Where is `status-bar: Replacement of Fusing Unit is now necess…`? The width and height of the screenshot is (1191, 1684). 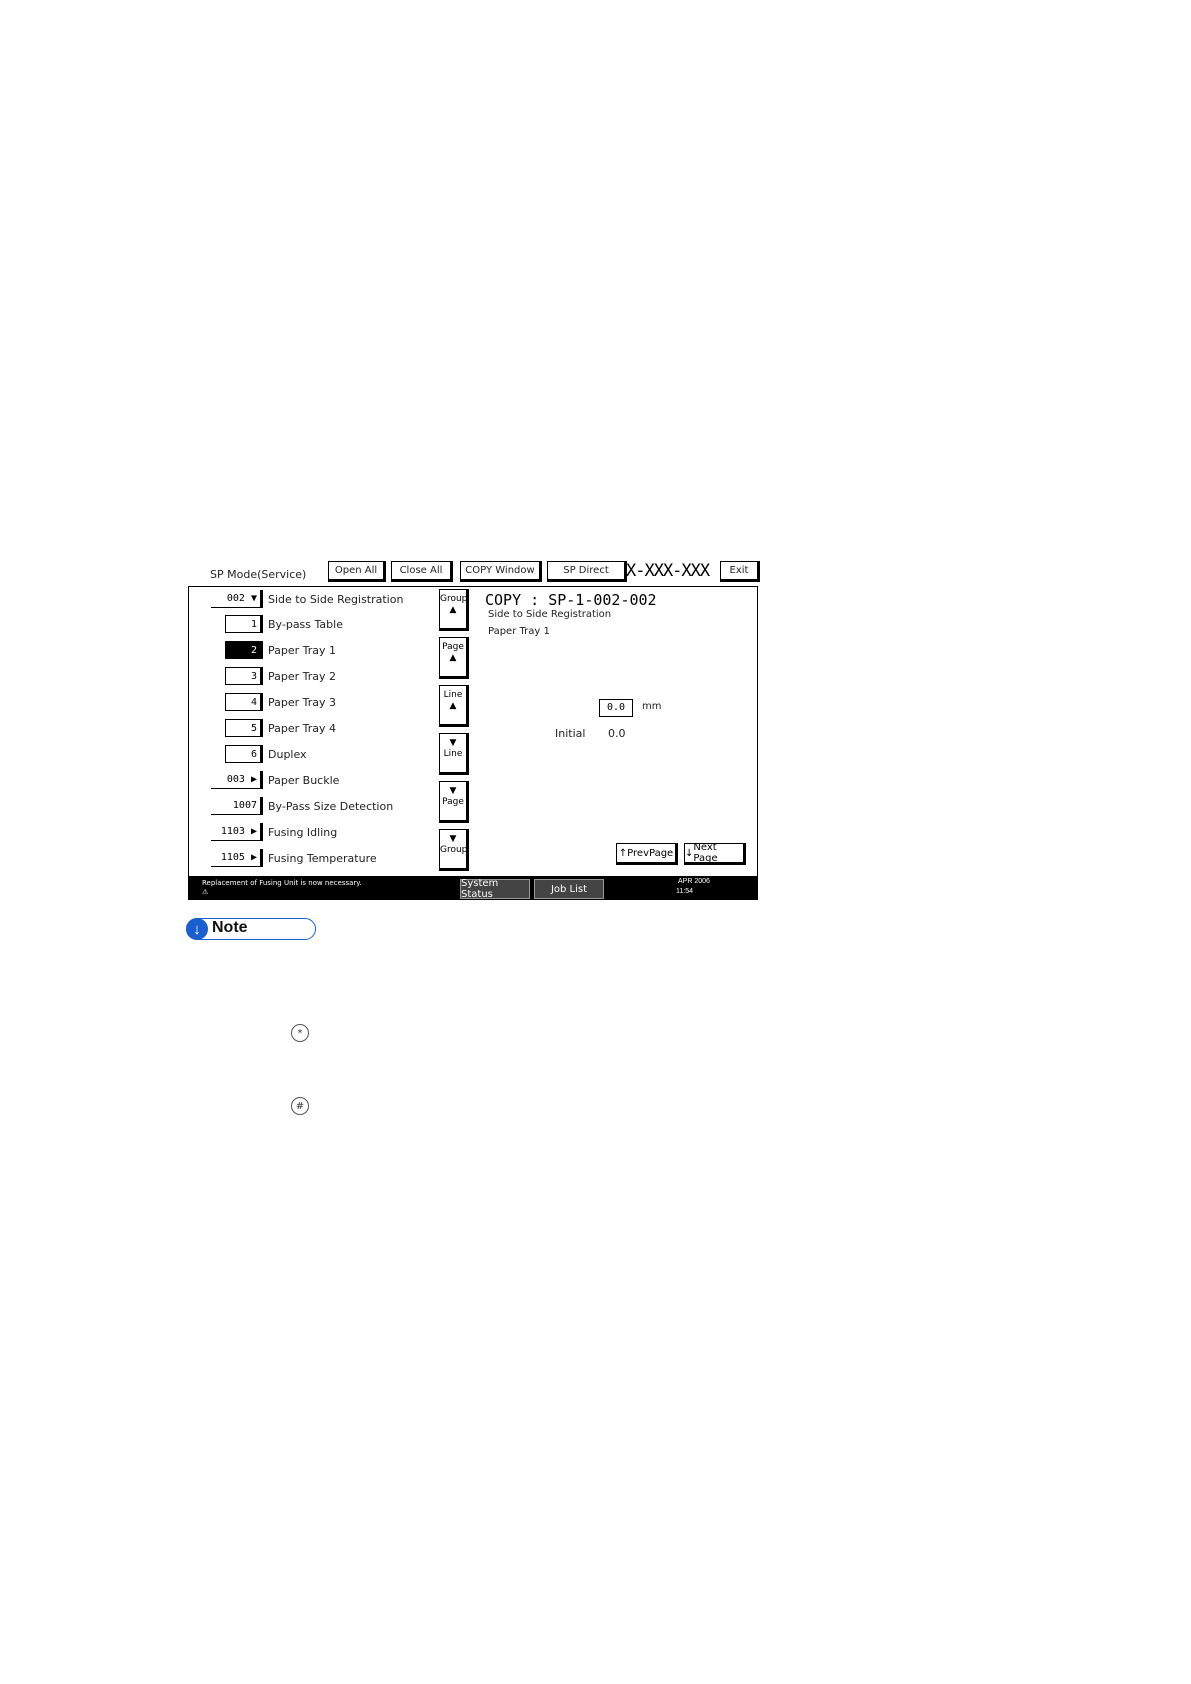 status-bar: Replacement of Fusing Unit is now necess… is located at coordinates (473, 888).